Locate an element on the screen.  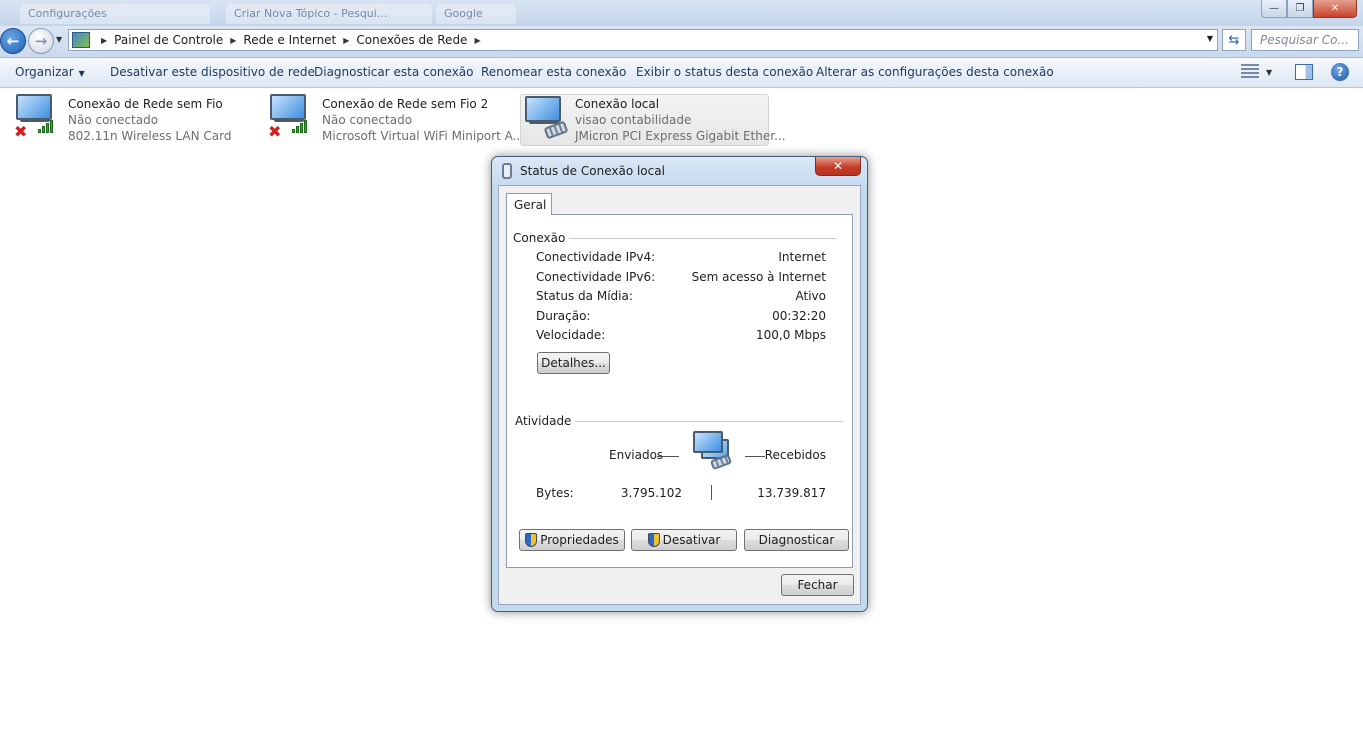
properties-button-label: Propriedades is located at coordinates (579, 540).